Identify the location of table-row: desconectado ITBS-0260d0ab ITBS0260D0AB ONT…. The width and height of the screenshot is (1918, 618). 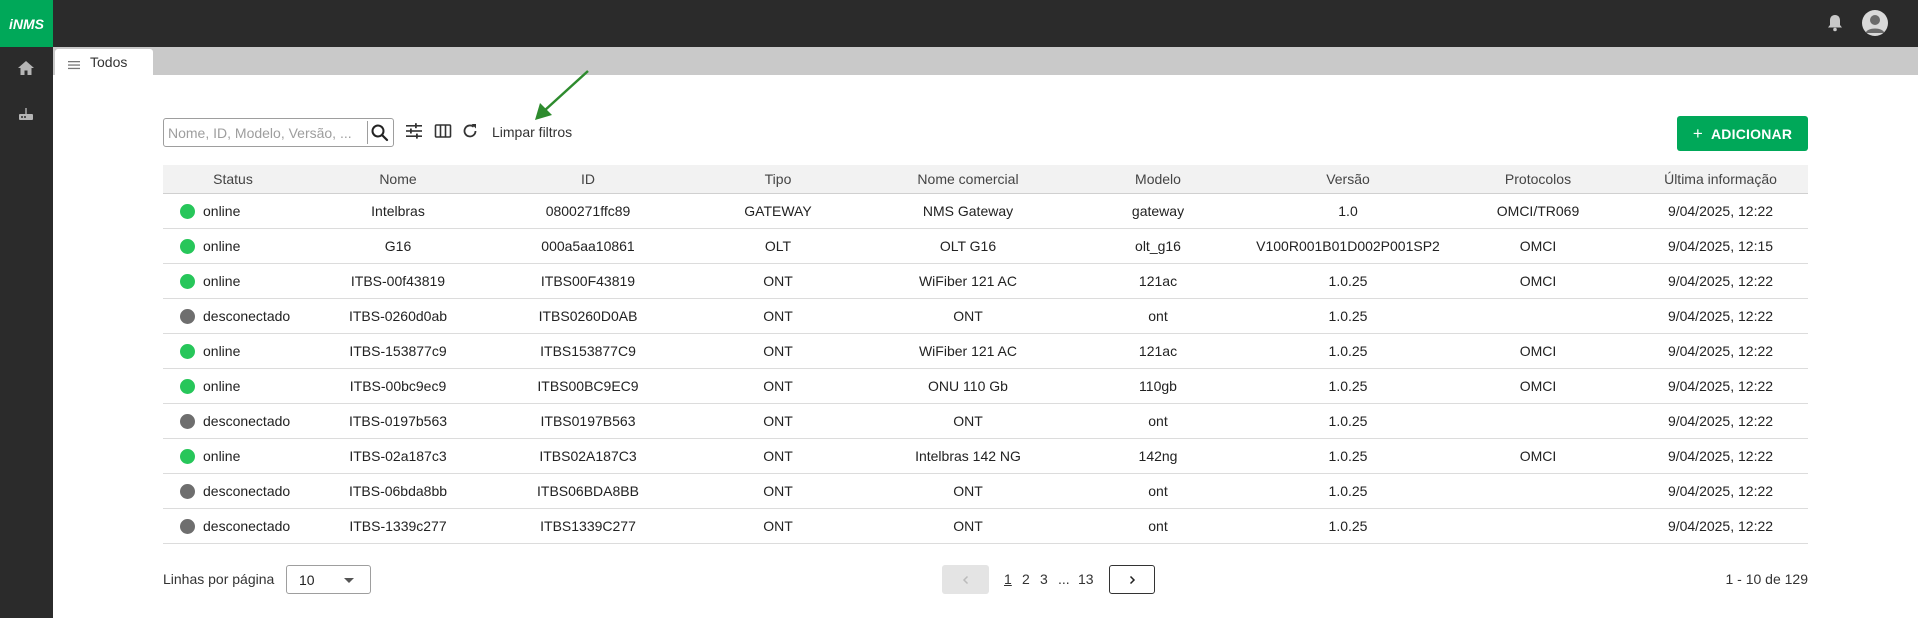
(985, 316).